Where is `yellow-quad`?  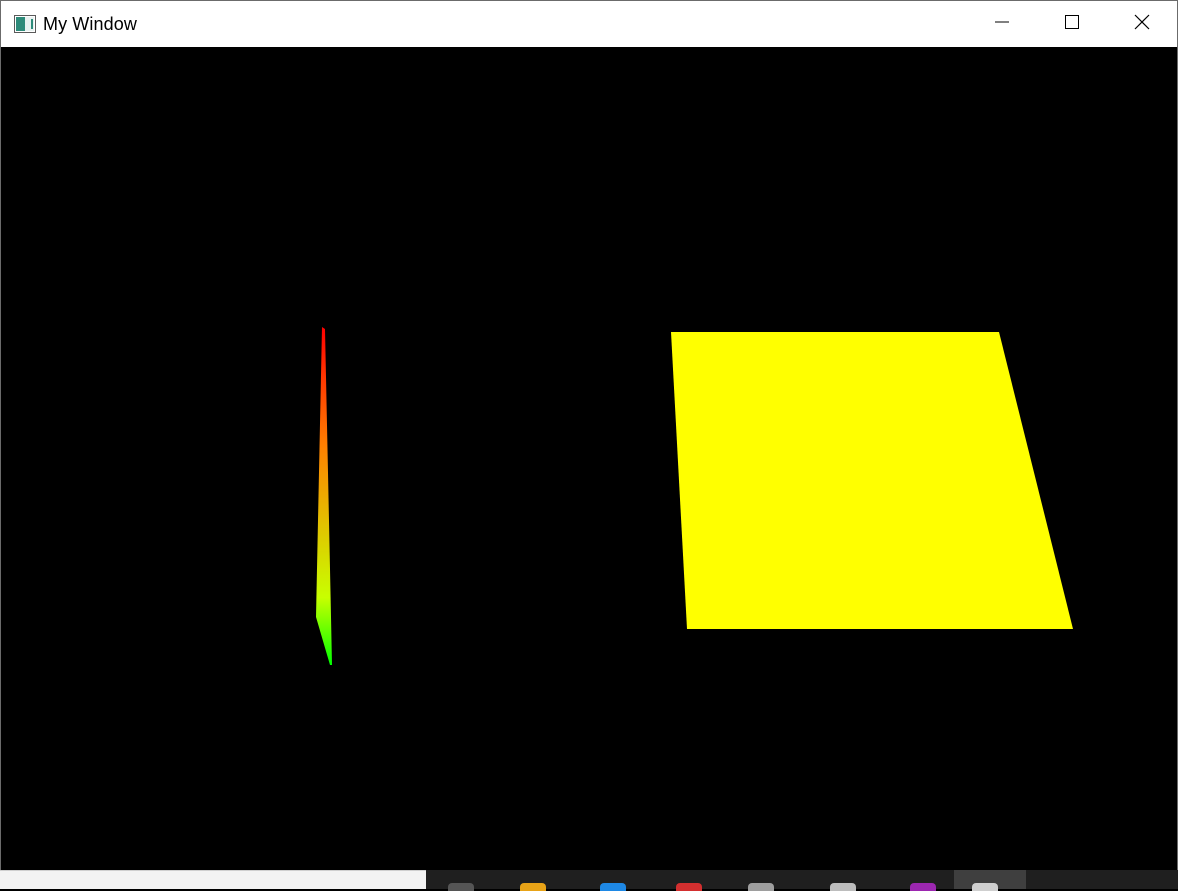
yellow-quad is located at coordinates (872, 480).